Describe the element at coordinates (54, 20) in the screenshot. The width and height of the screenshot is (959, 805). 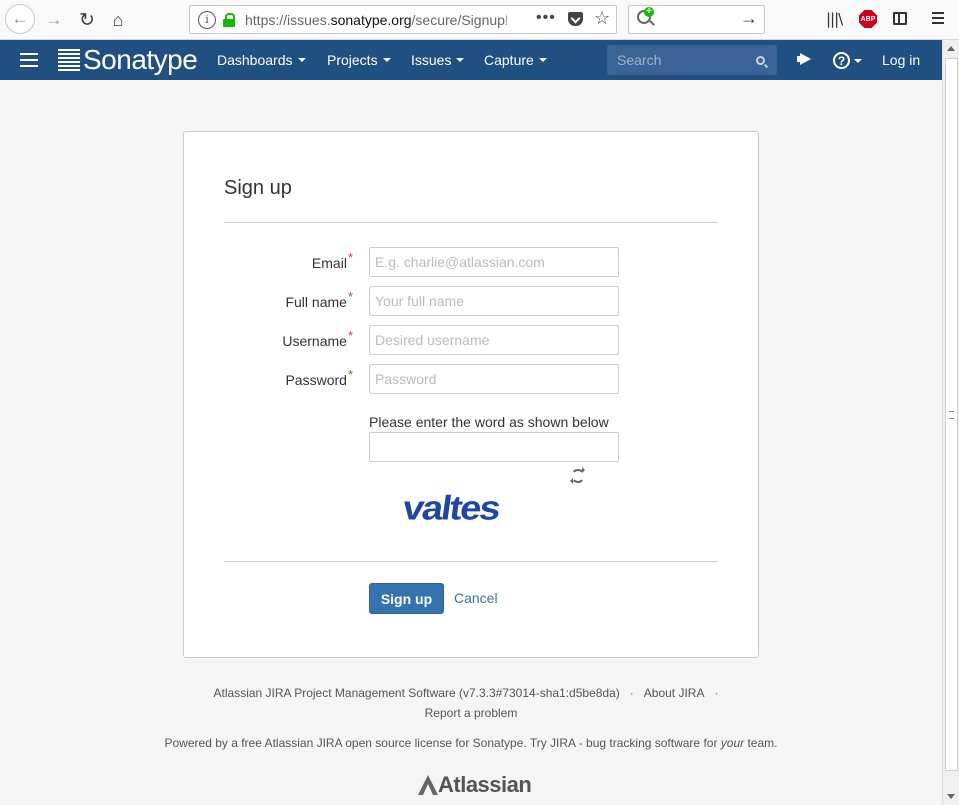
I see `forward-arrow-icon: →` at that location.